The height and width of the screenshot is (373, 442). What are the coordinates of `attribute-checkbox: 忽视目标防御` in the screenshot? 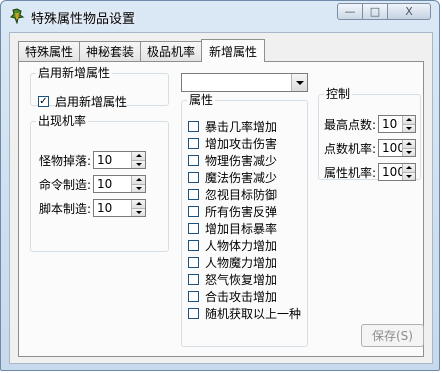 It's located at (232, 194).